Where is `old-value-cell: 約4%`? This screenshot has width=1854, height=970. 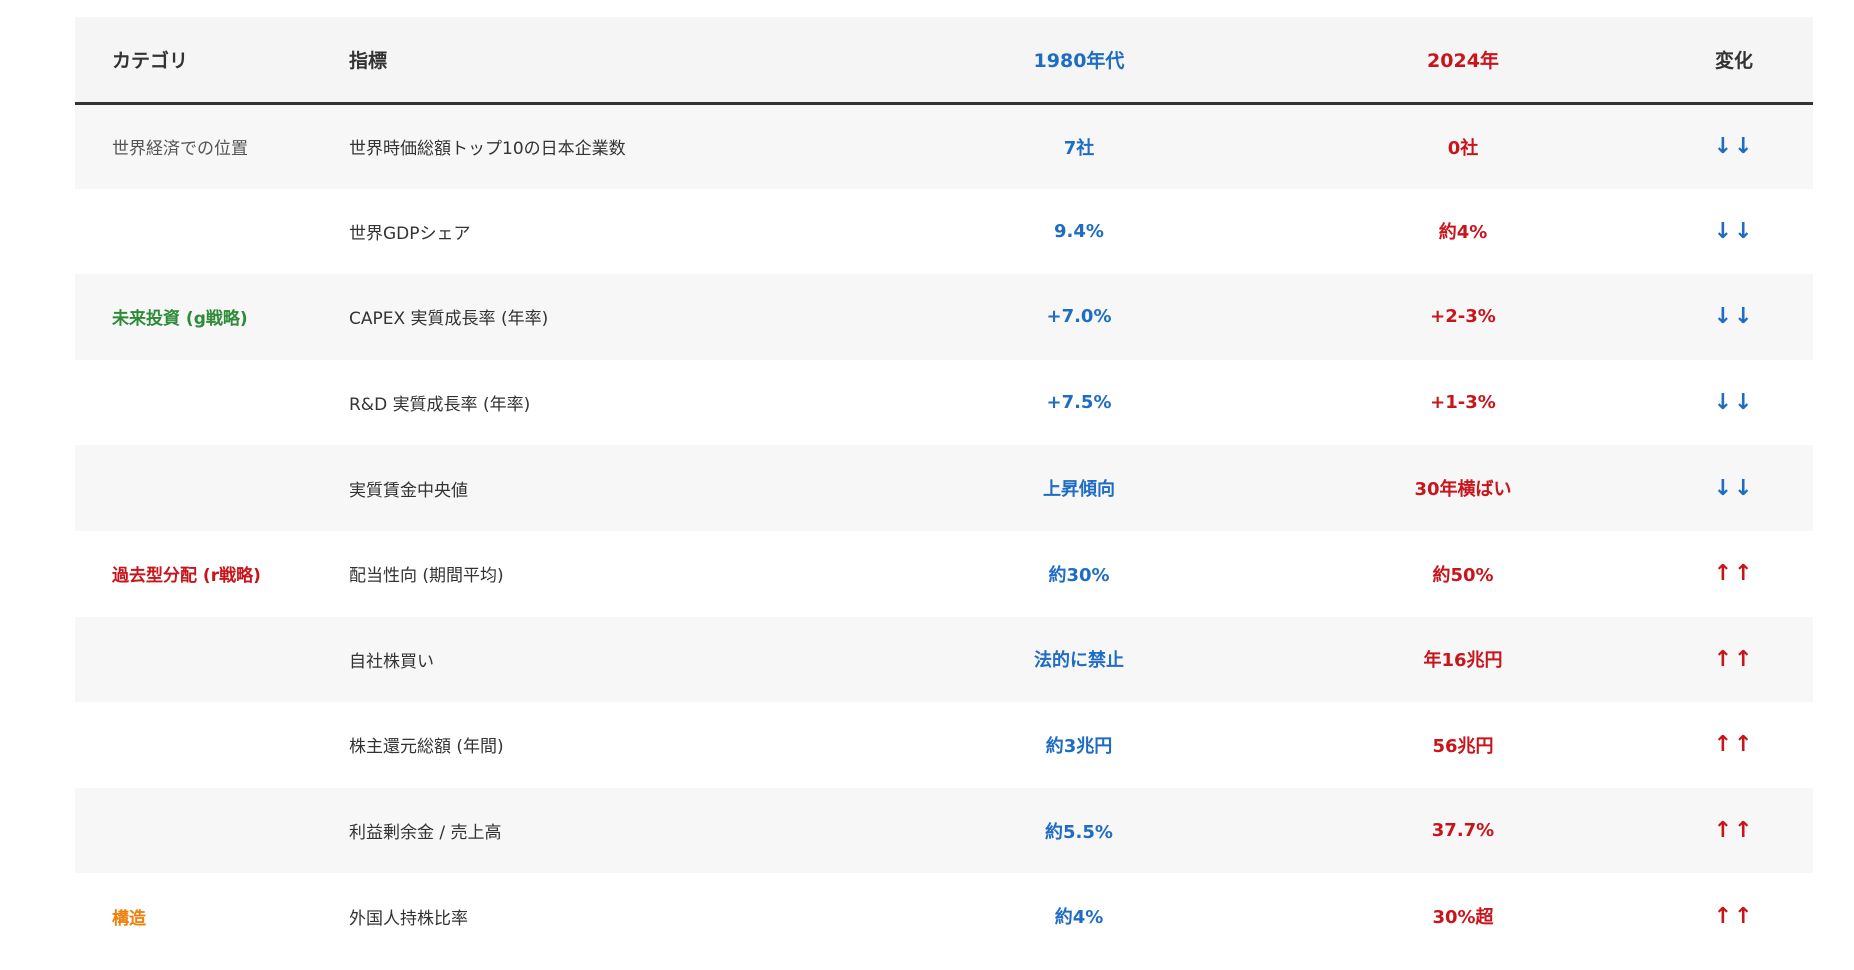 old-value-cell: 約4% is located at coordinates (1079, 918).